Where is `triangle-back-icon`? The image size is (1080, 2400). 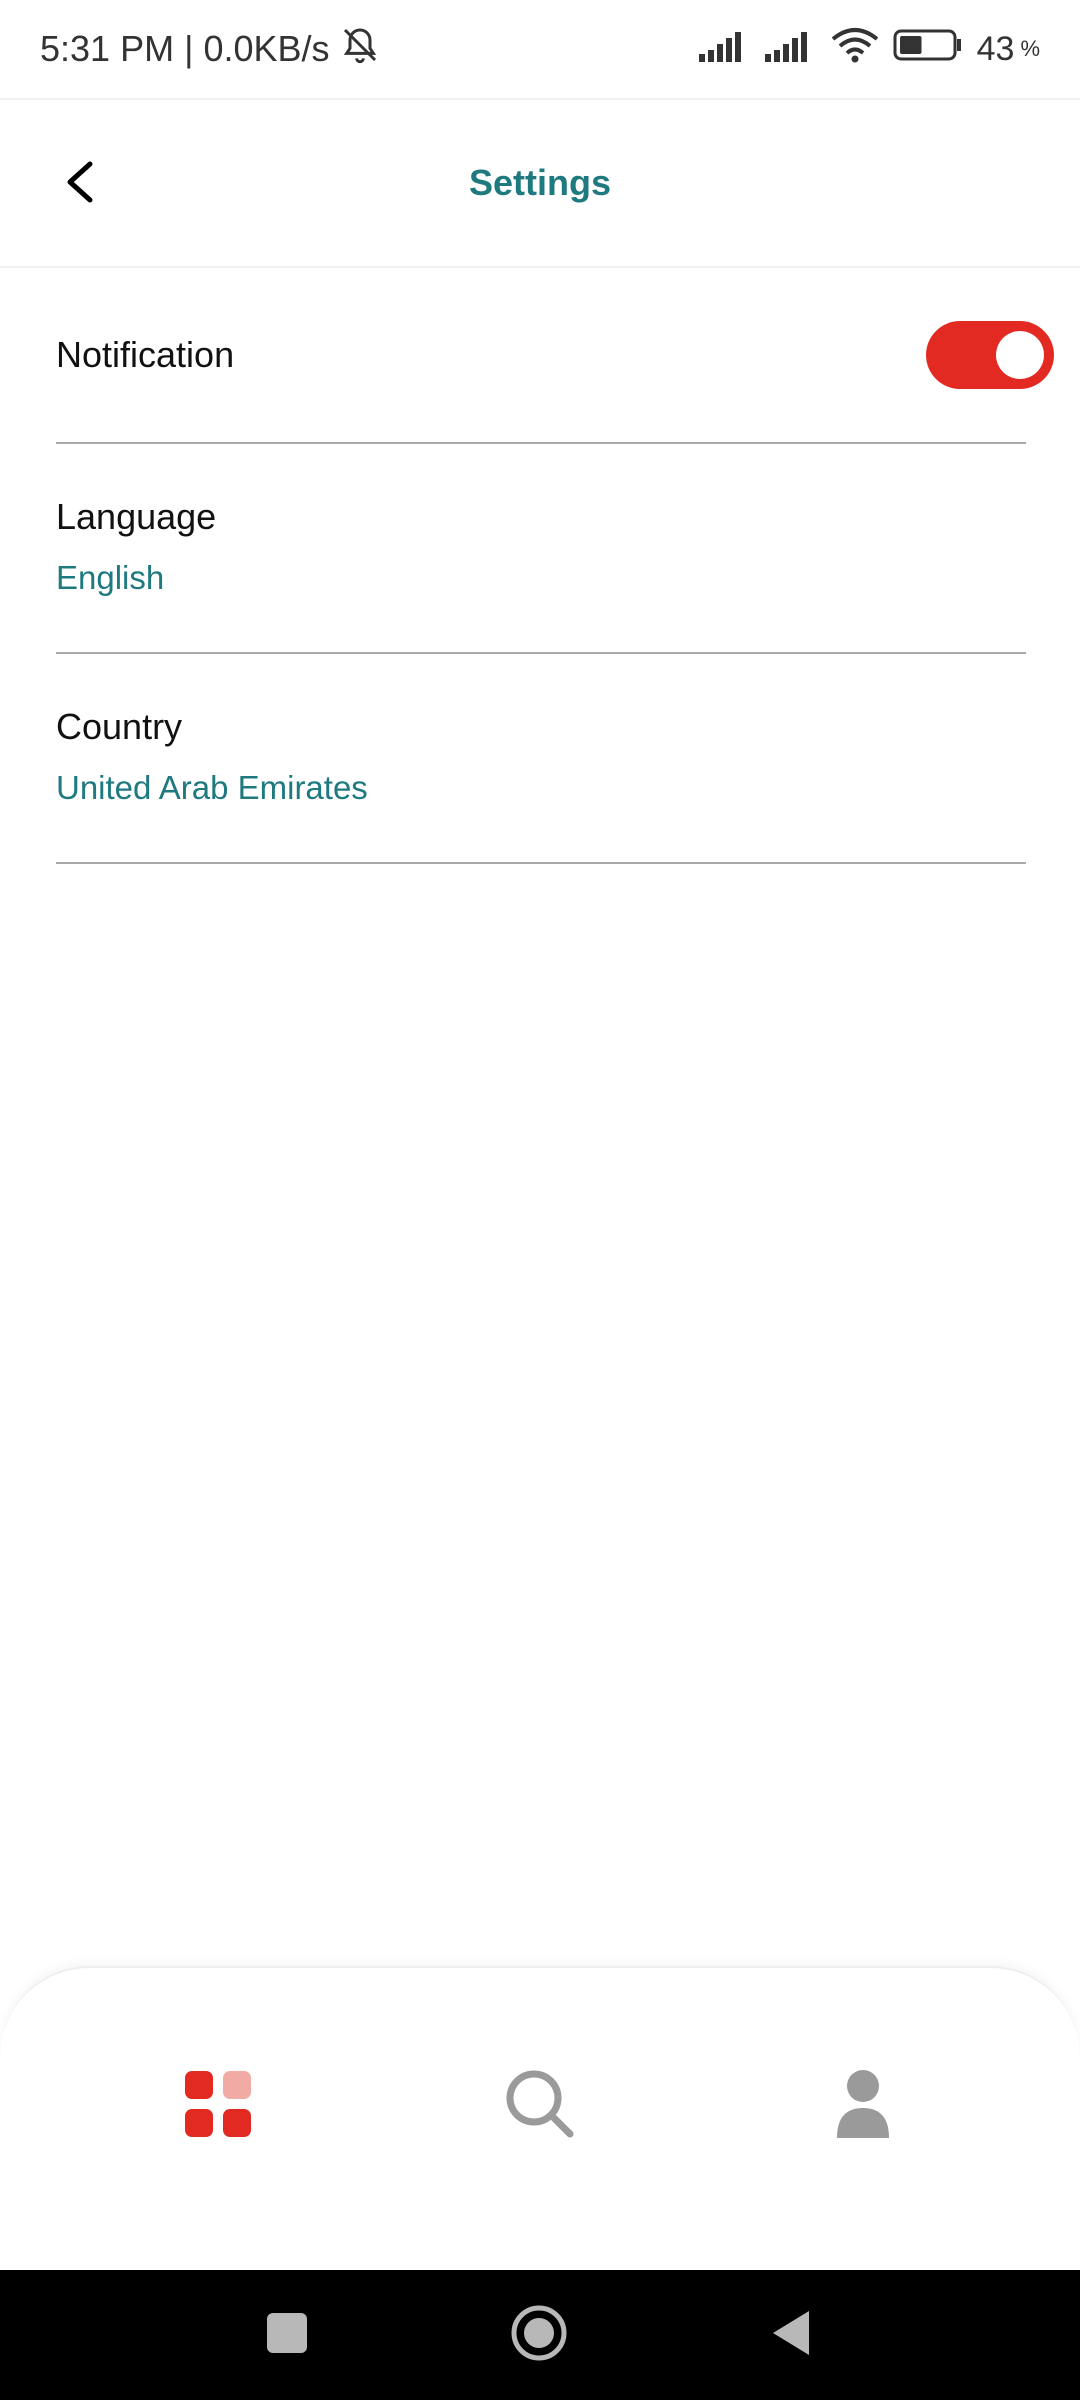
triangle-back-icon is located at coordinates (791, 2335).